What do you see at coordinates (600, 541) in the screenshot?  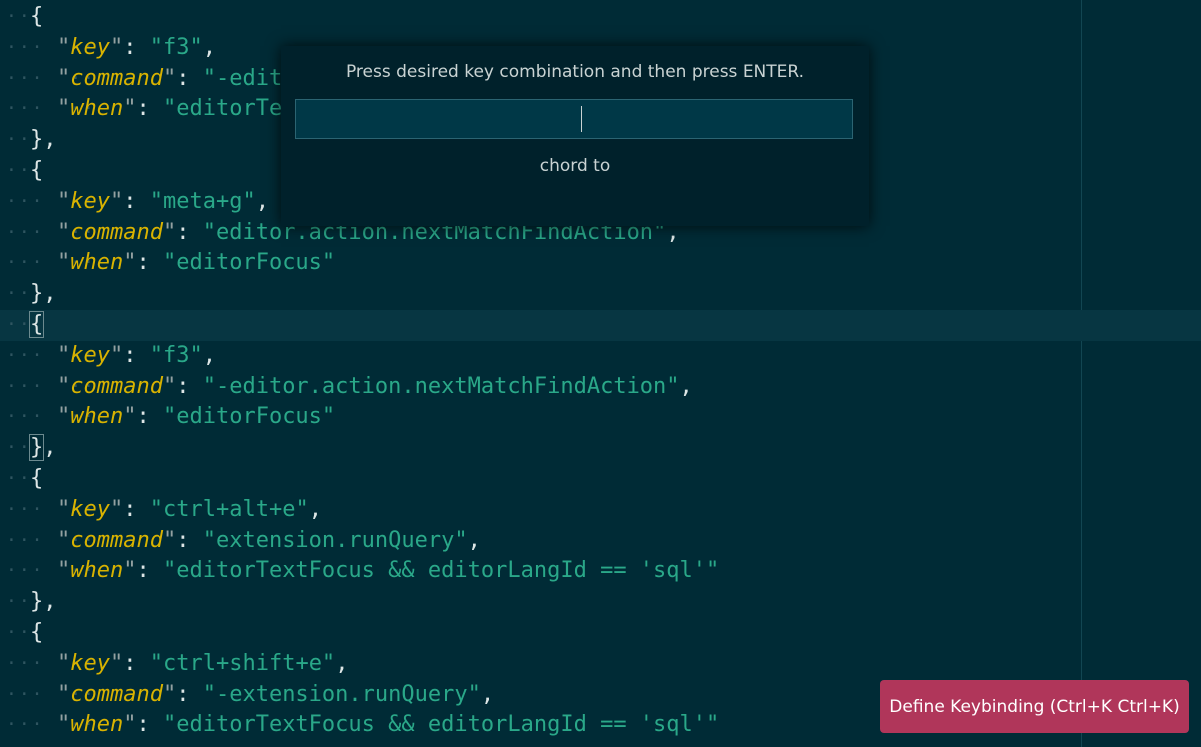 I see `code-line: ··· ·· "command": "extension.runQuery",` at bounding box center [600, 541].